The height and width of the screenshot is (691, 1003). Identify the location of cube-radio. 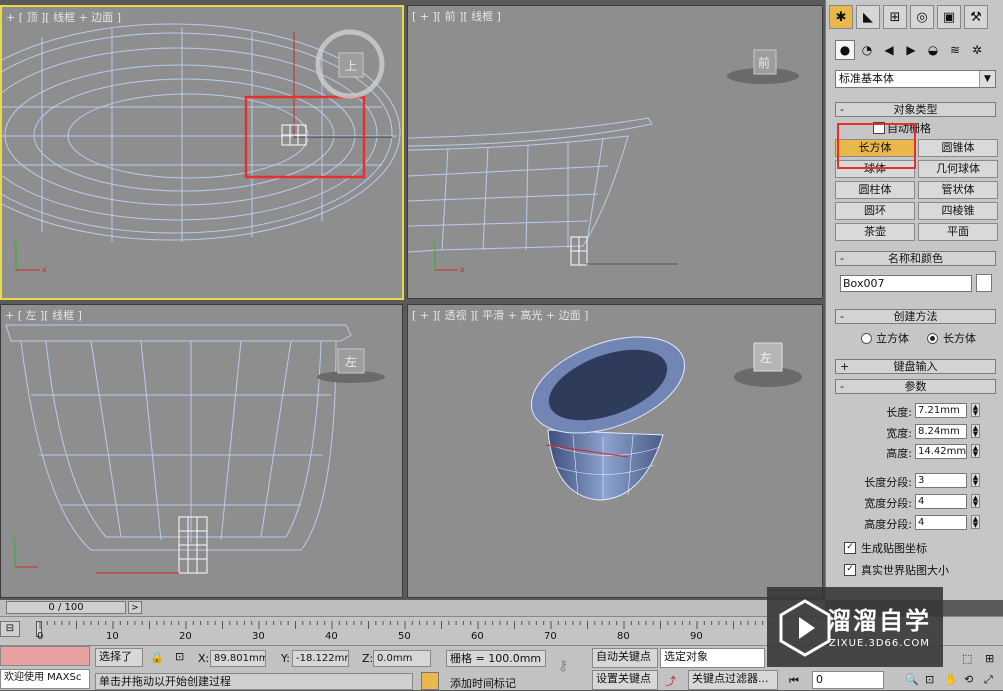
(866, 338).